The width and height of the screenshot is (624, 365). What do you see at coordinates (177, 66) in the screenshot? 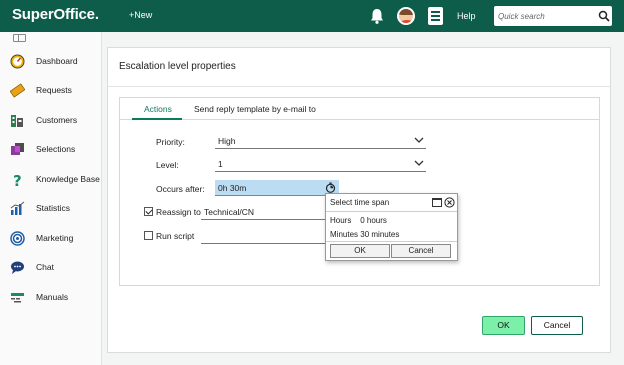
I see `page-title: Escalation level properties` at bounding box center [177, 66].